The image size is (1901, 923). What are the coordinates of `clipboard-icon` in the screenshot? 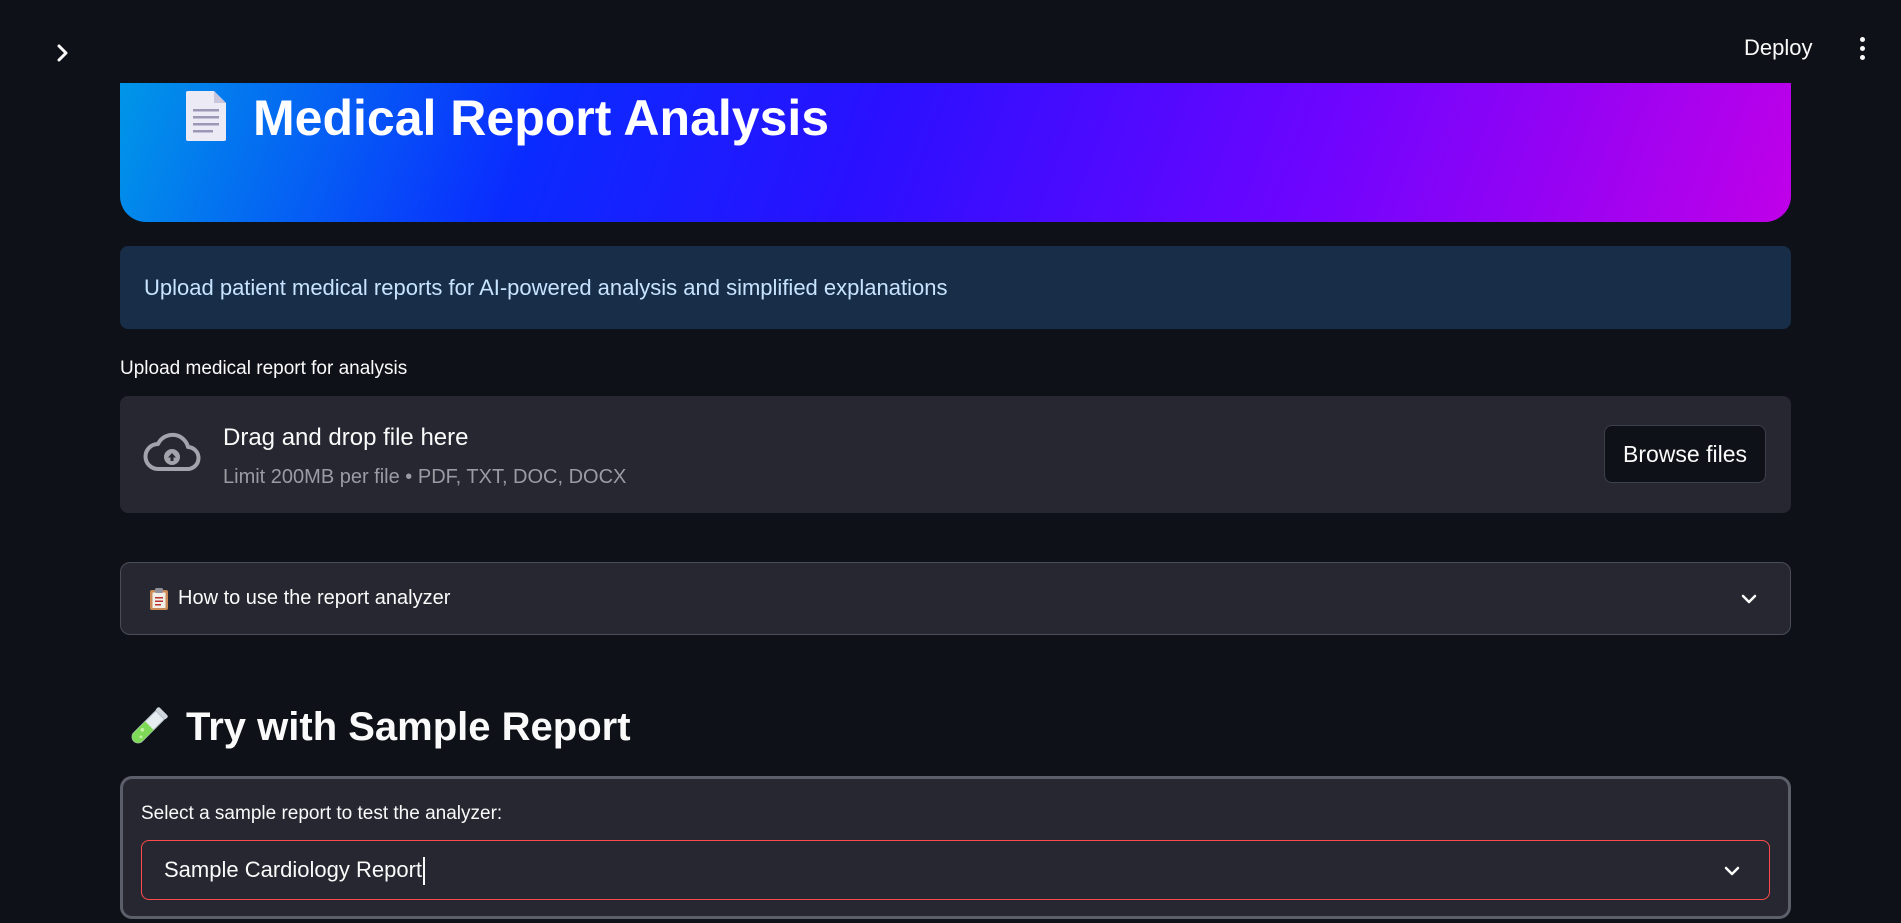 It's located at (159, 599).